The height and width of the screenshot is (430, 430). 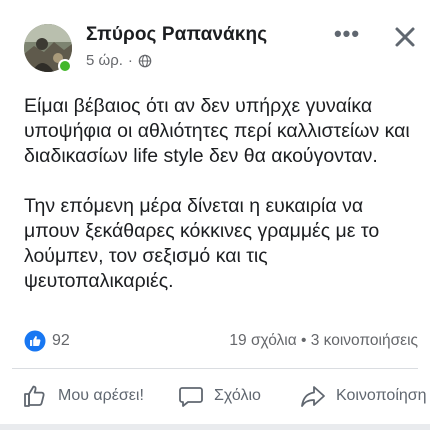 What do you see at coordinates (35, 341) in the screenshot?
I see `like-reaction-icon` at bounding box center [35, 341].